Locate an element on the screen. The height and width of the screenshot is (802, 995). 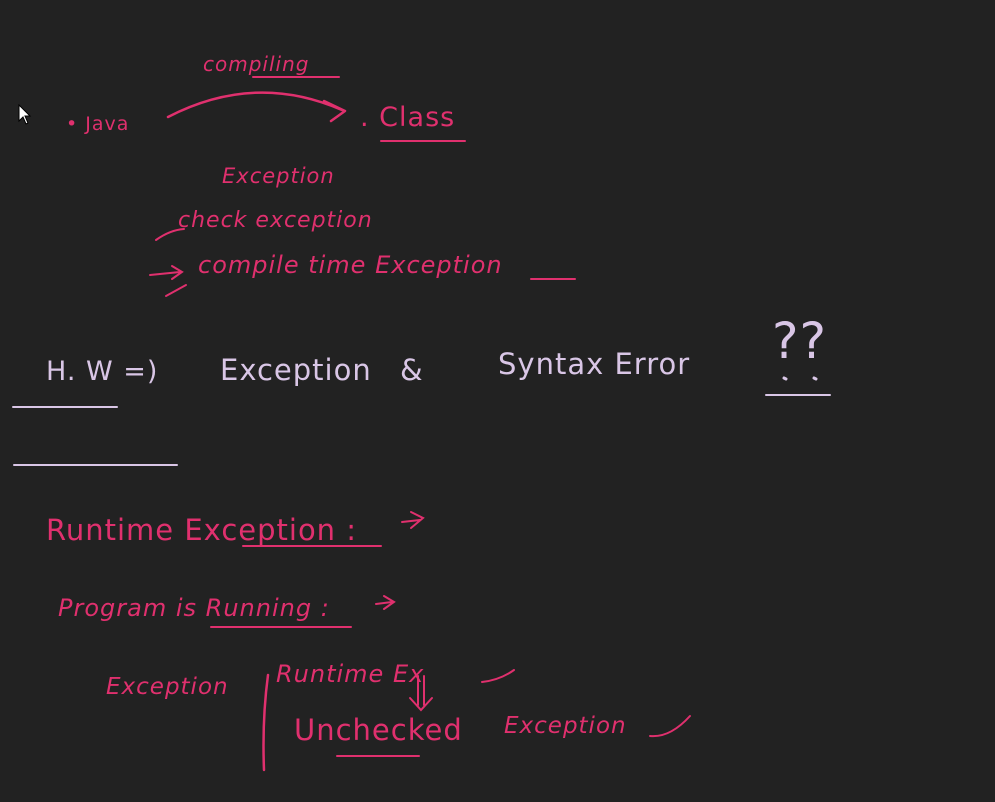
underline-running is located at coordinates (281, 627).